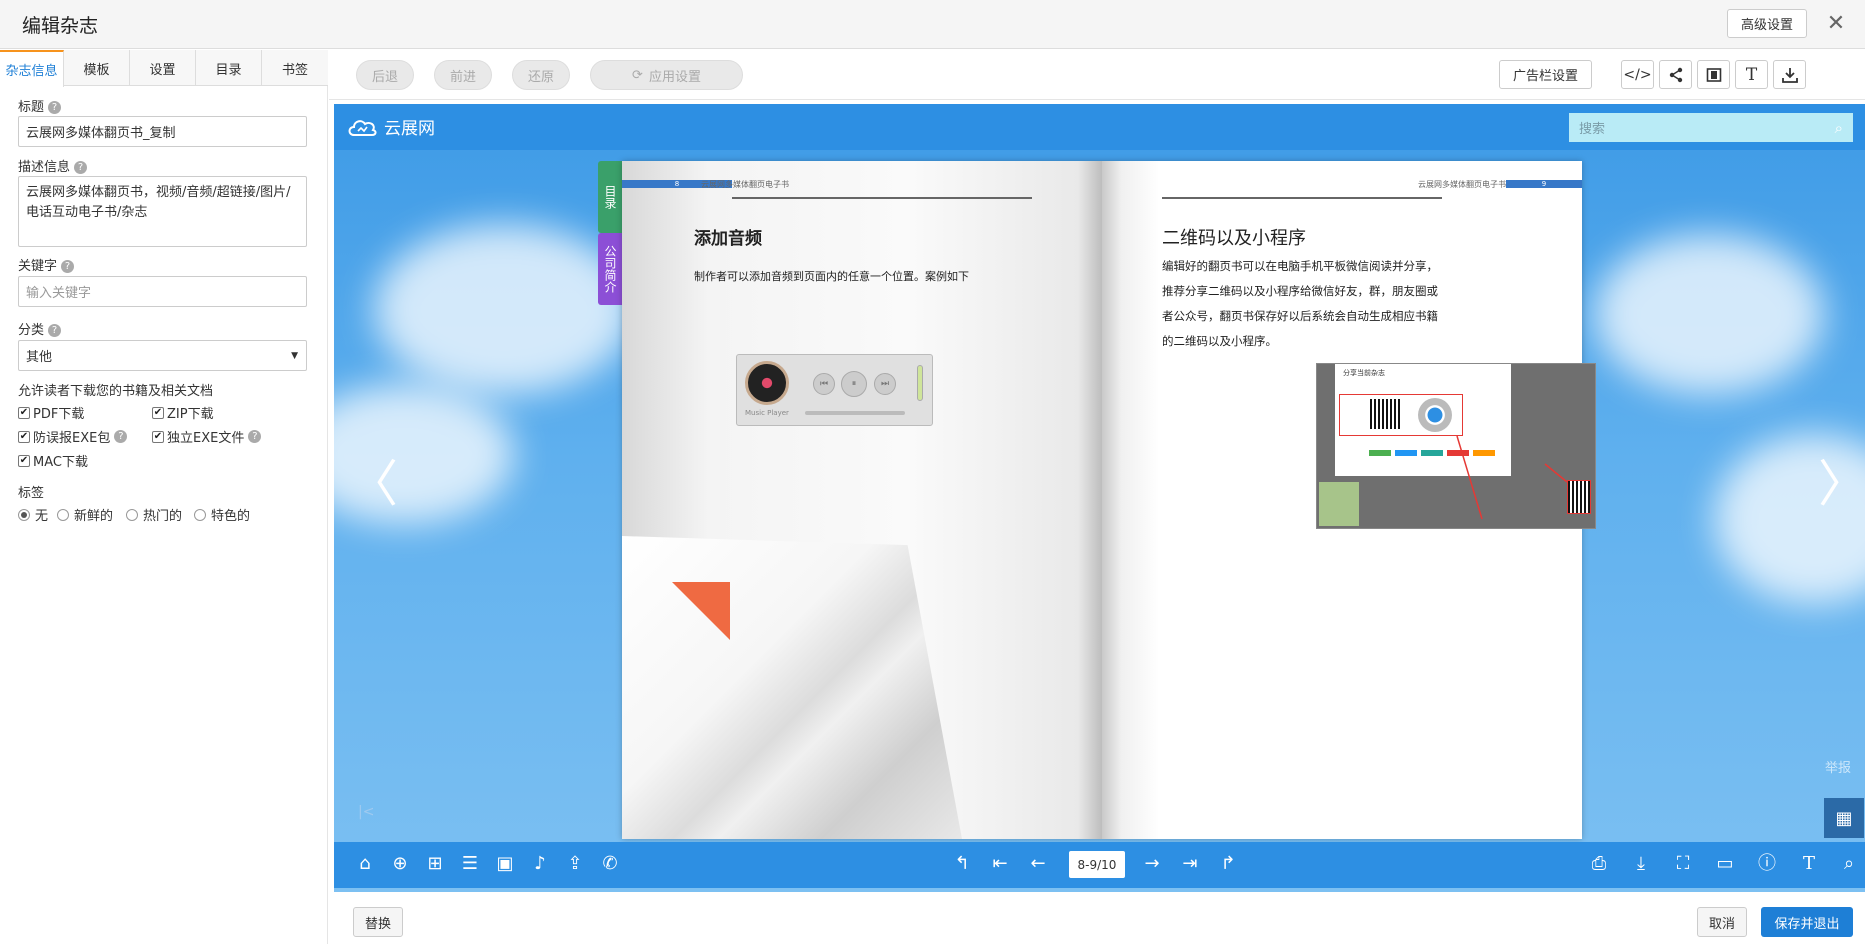 This screenshot has width=1865, height=944. I want to click on table-of-contents-icon: ☰, so click(470, 864).